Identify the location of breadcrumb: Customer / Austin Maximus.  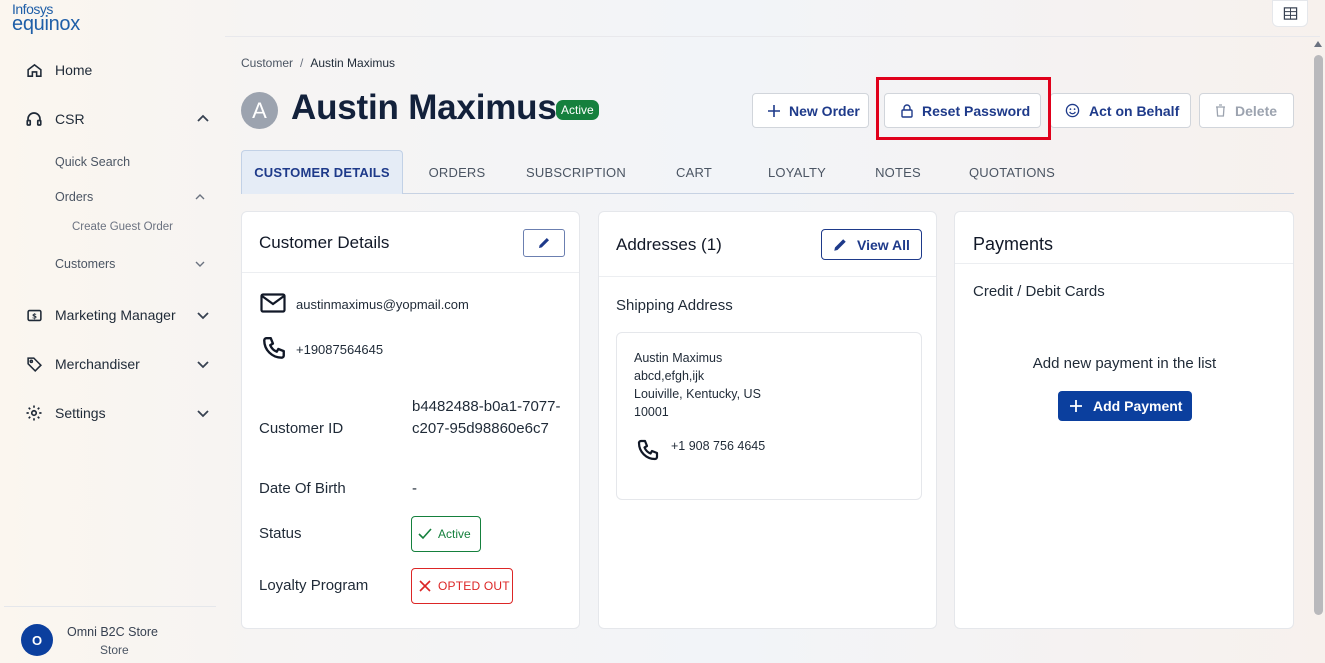
(318, 63).